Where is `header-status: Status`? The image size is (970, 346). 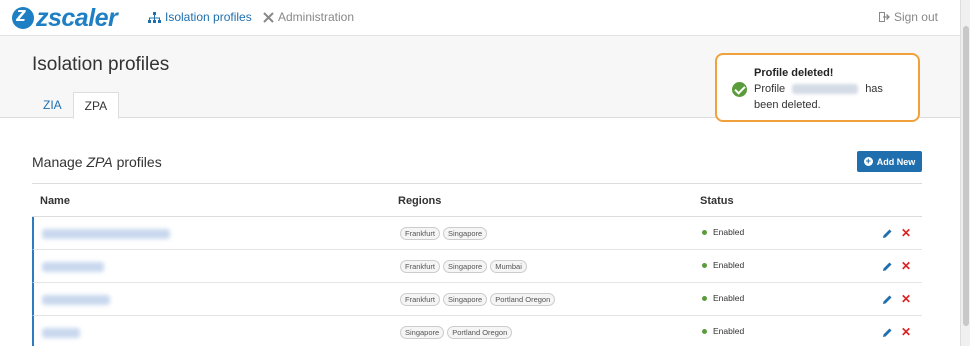
header-status: Status is located at coordinates (717, 201).